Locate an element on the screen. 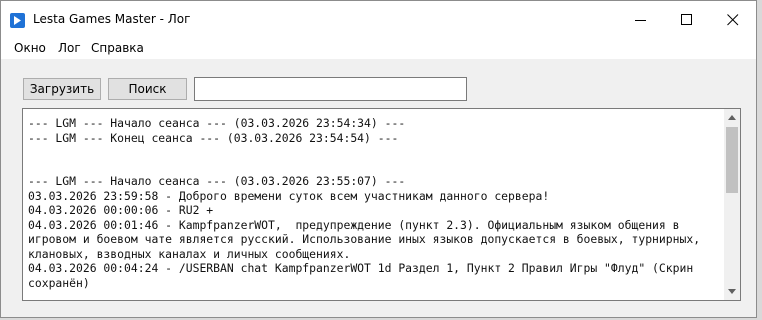 This screenshot has width=762, height=320. close-button is located at coordinates (733, 20).